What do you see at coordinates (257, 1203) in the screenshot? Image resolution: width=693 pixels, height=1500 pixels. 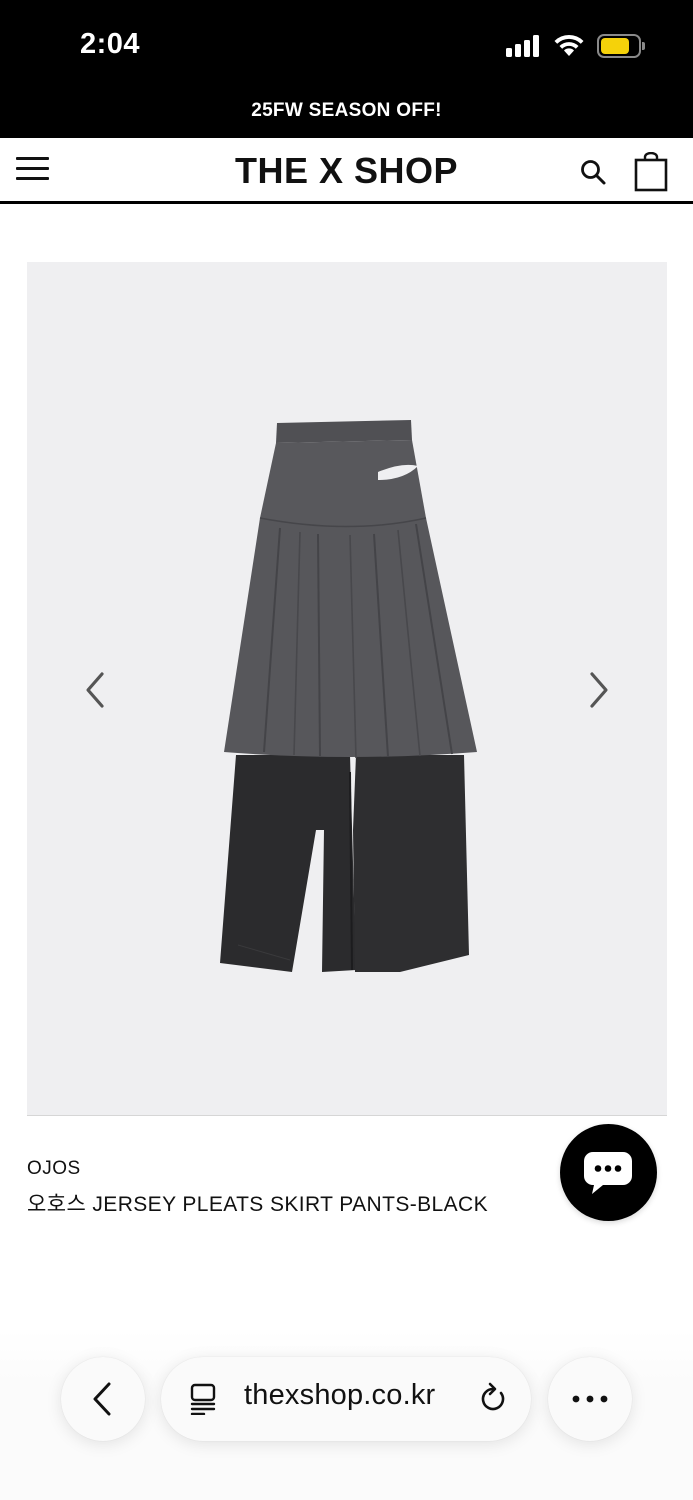 I see `product-name: 오호스 JERSEY PLEATS SKIRT PANTS-BLACK` at bounding box center [257, 1203].